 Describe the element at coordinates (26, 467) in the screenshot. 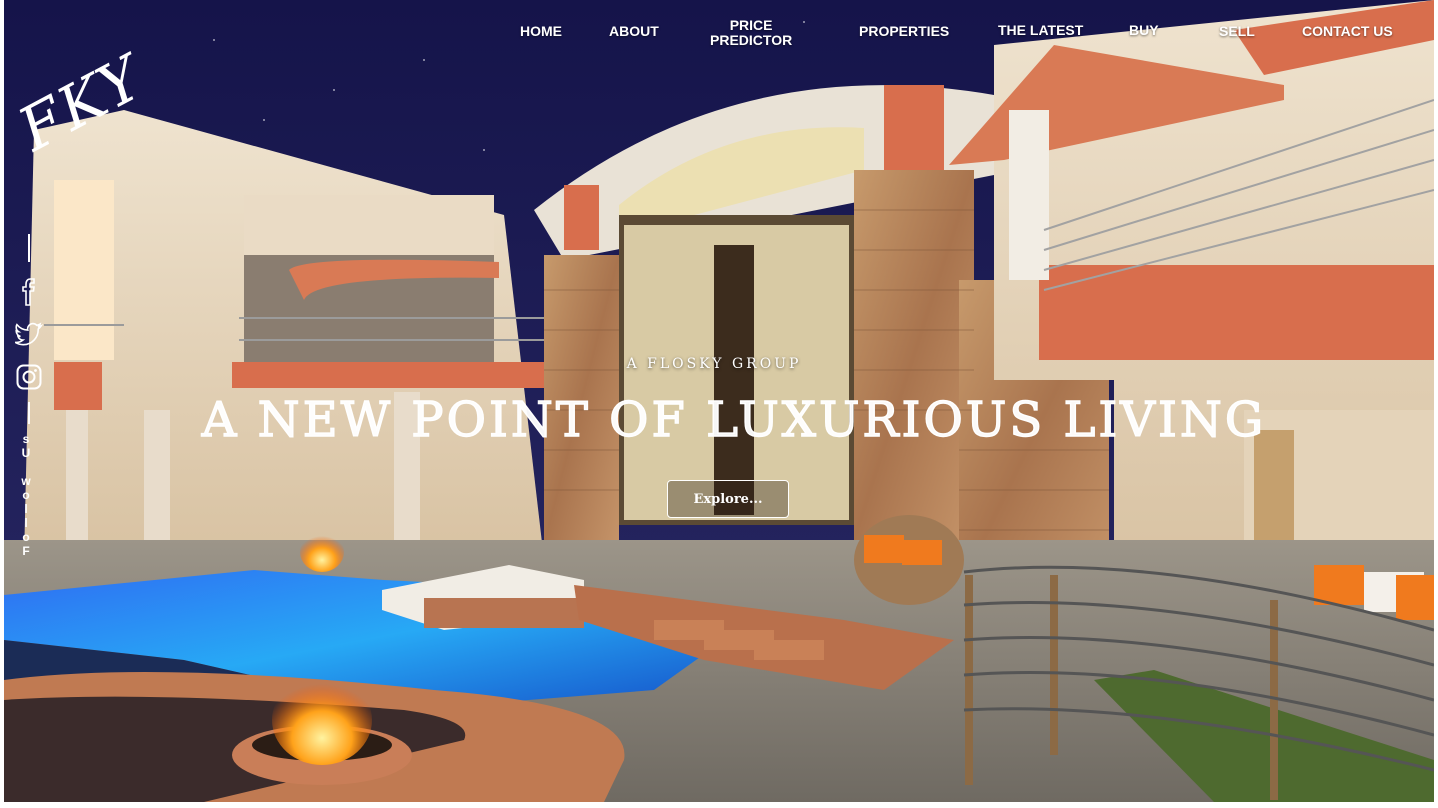

I see `follow-us-letter` at that location.